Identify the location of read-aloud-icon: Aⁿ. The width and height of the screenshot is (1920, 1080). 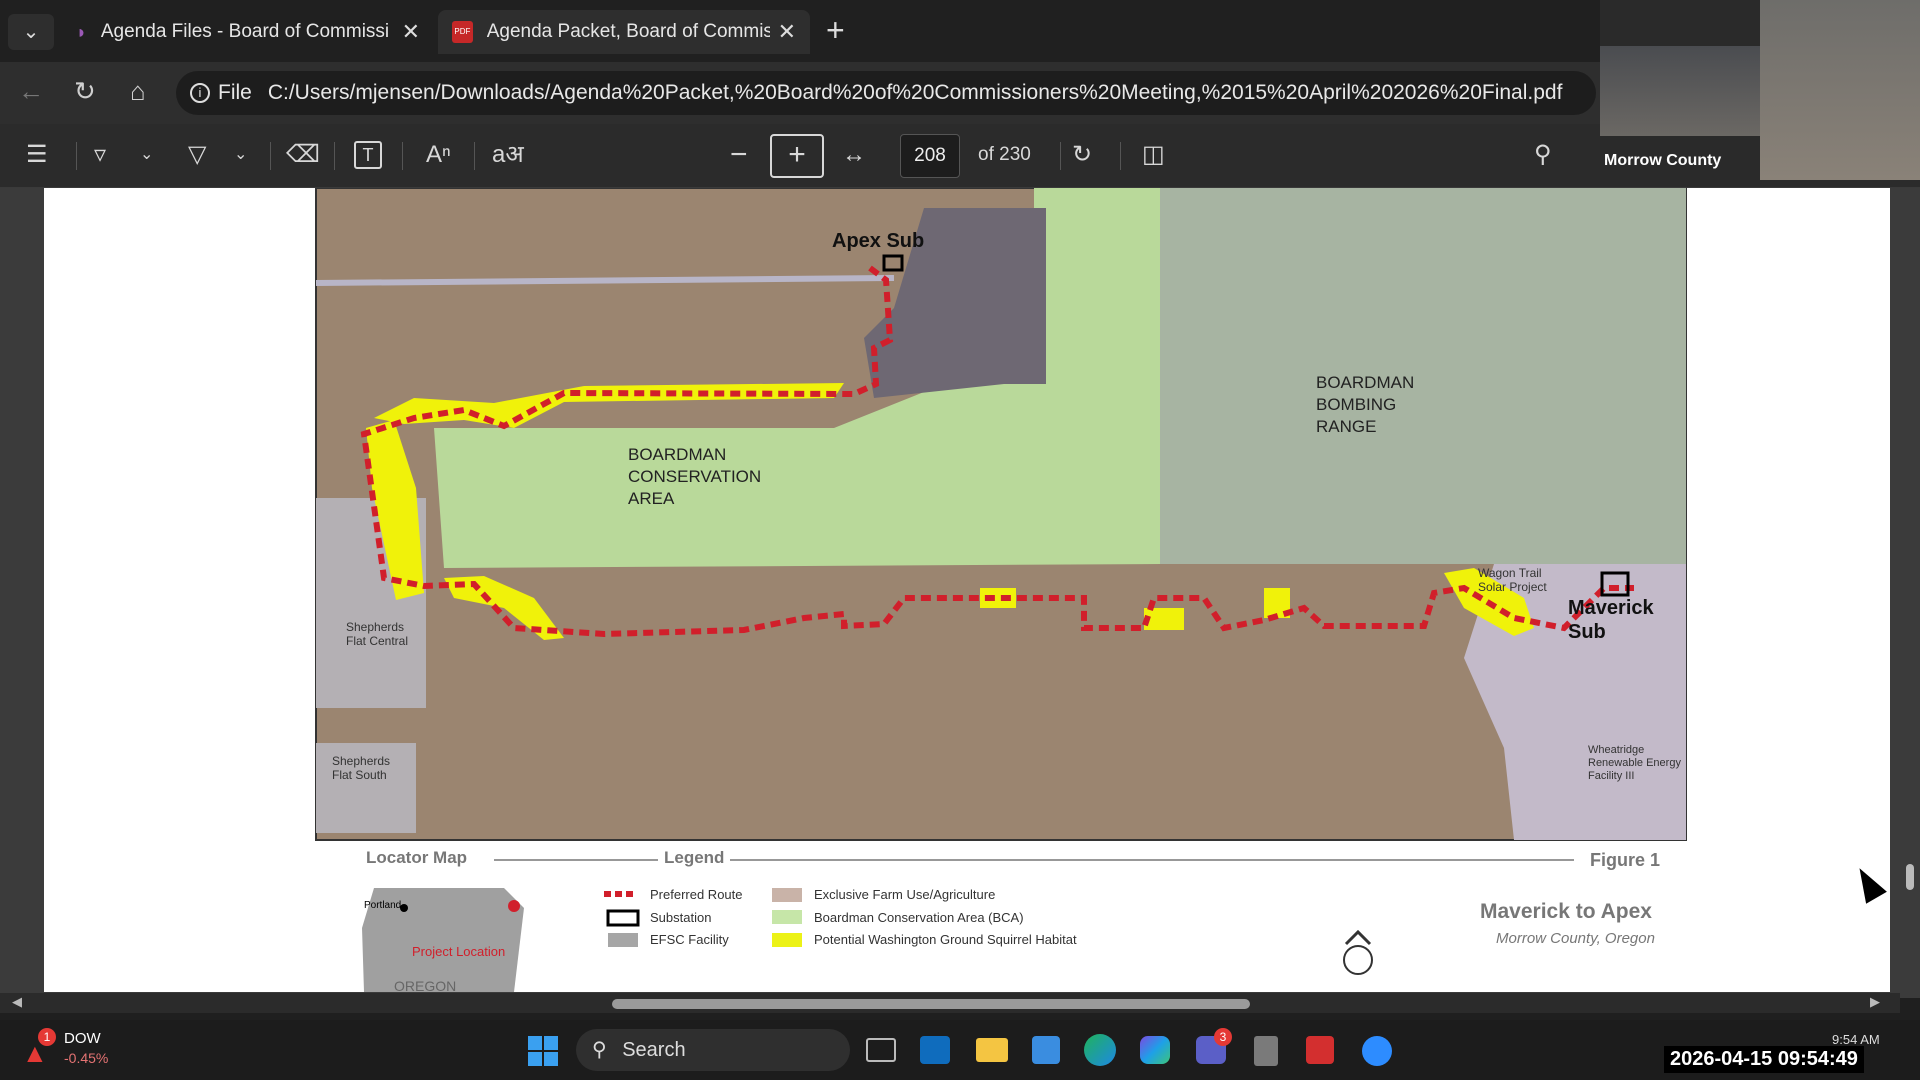
(438, 155).